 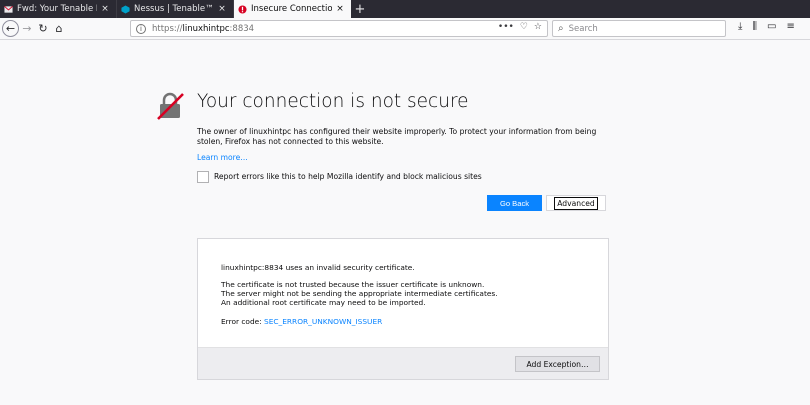 I want to click on tab-insecure-connection: Insecure Connection ×, so click(x=292, y=9).